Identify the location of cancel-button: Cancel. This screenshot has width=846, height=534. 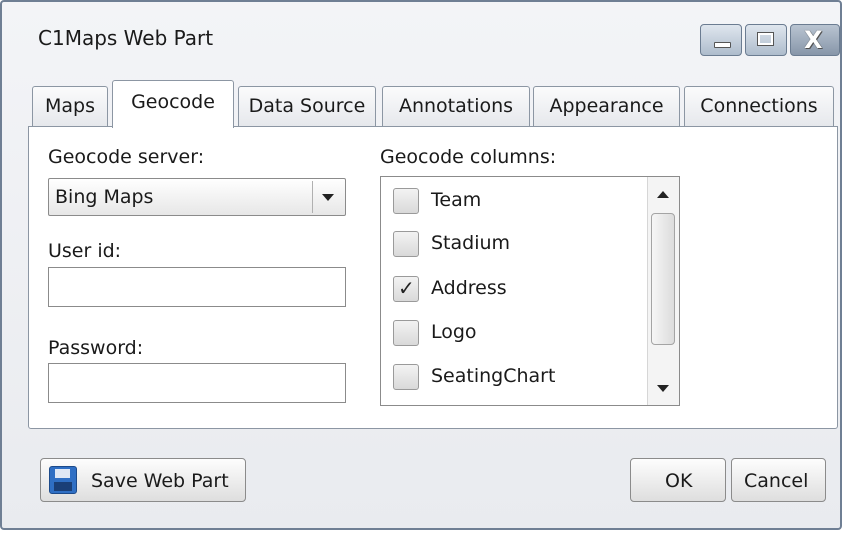
(778, 480).